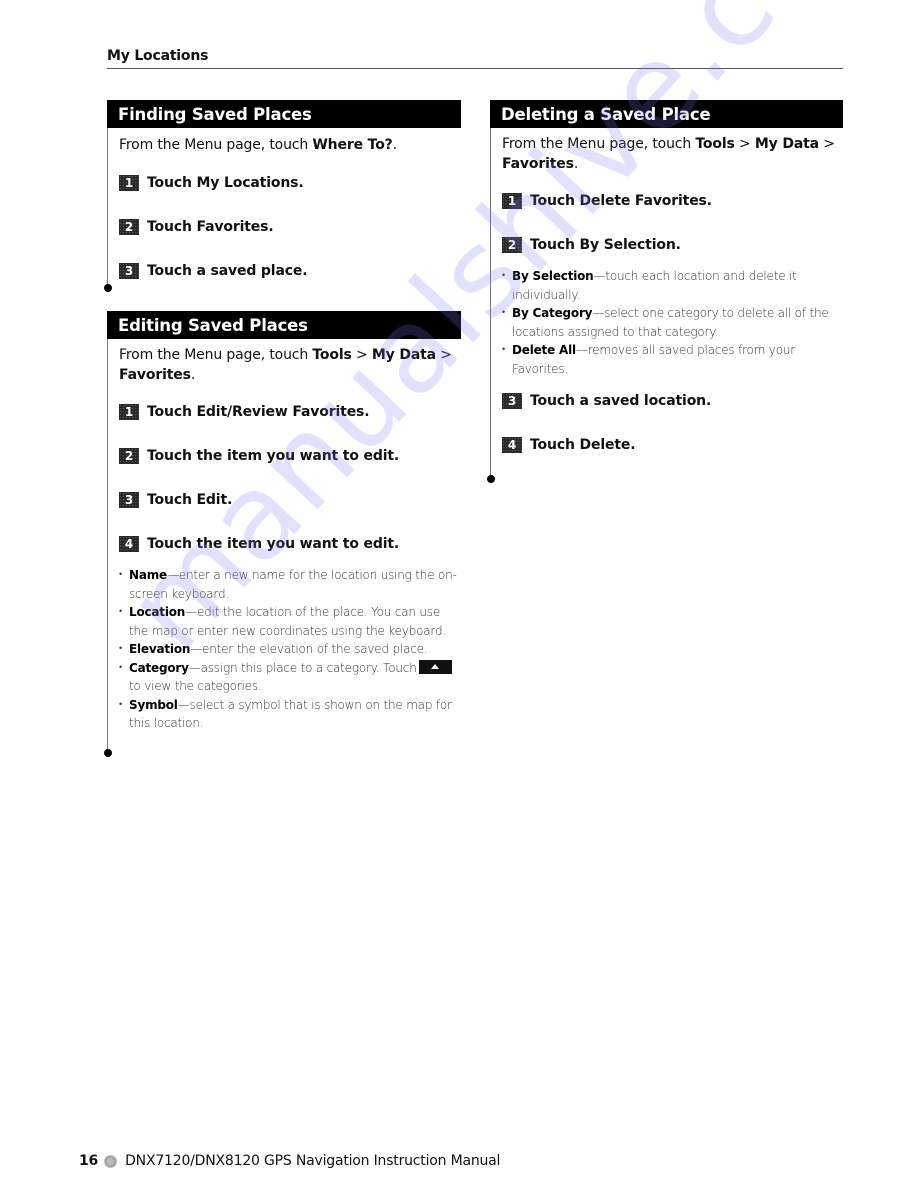 This screenshot has height=1188, width=918. Describe the element at coordinates (553, 276) in the screenshot. I see `bullet-term: By Selection` at that location.